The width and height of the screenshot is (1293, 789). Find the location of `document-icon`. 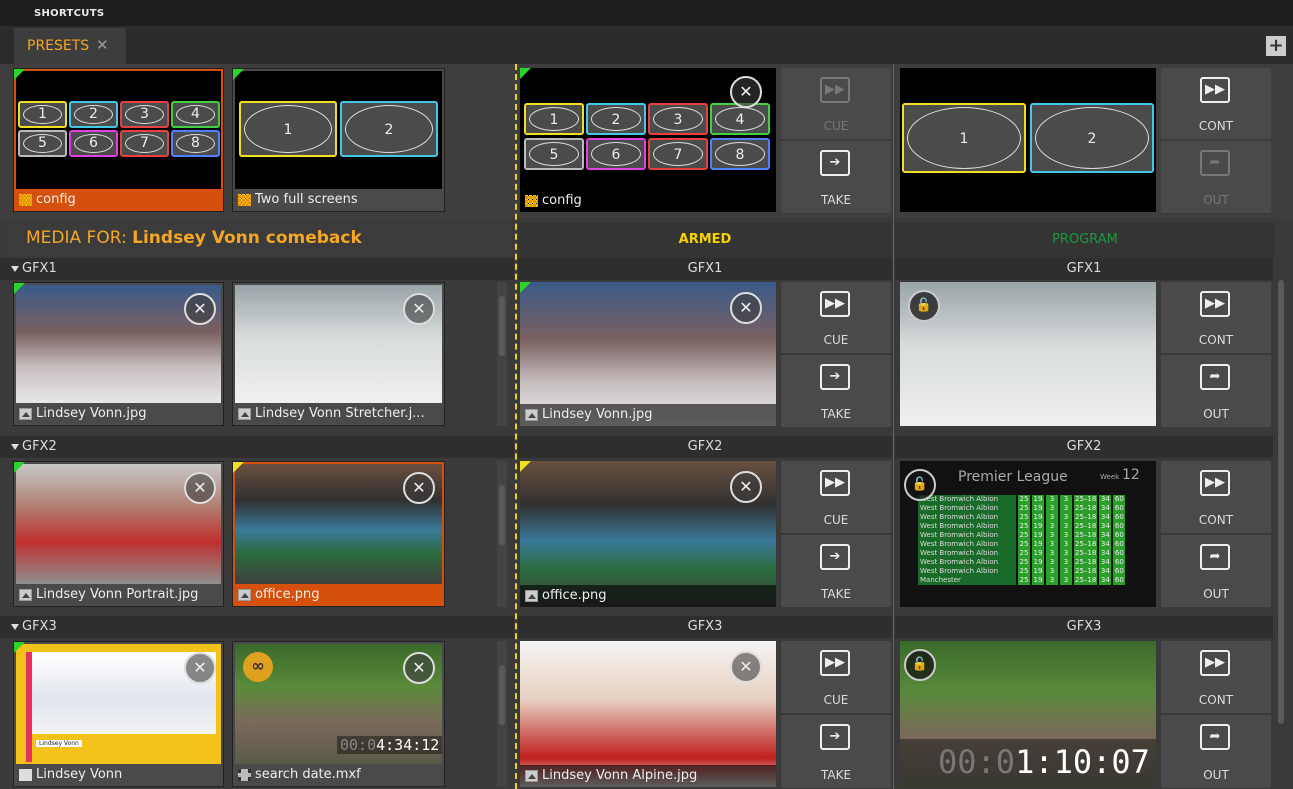

document-icon is located at coordinates (25, 775).